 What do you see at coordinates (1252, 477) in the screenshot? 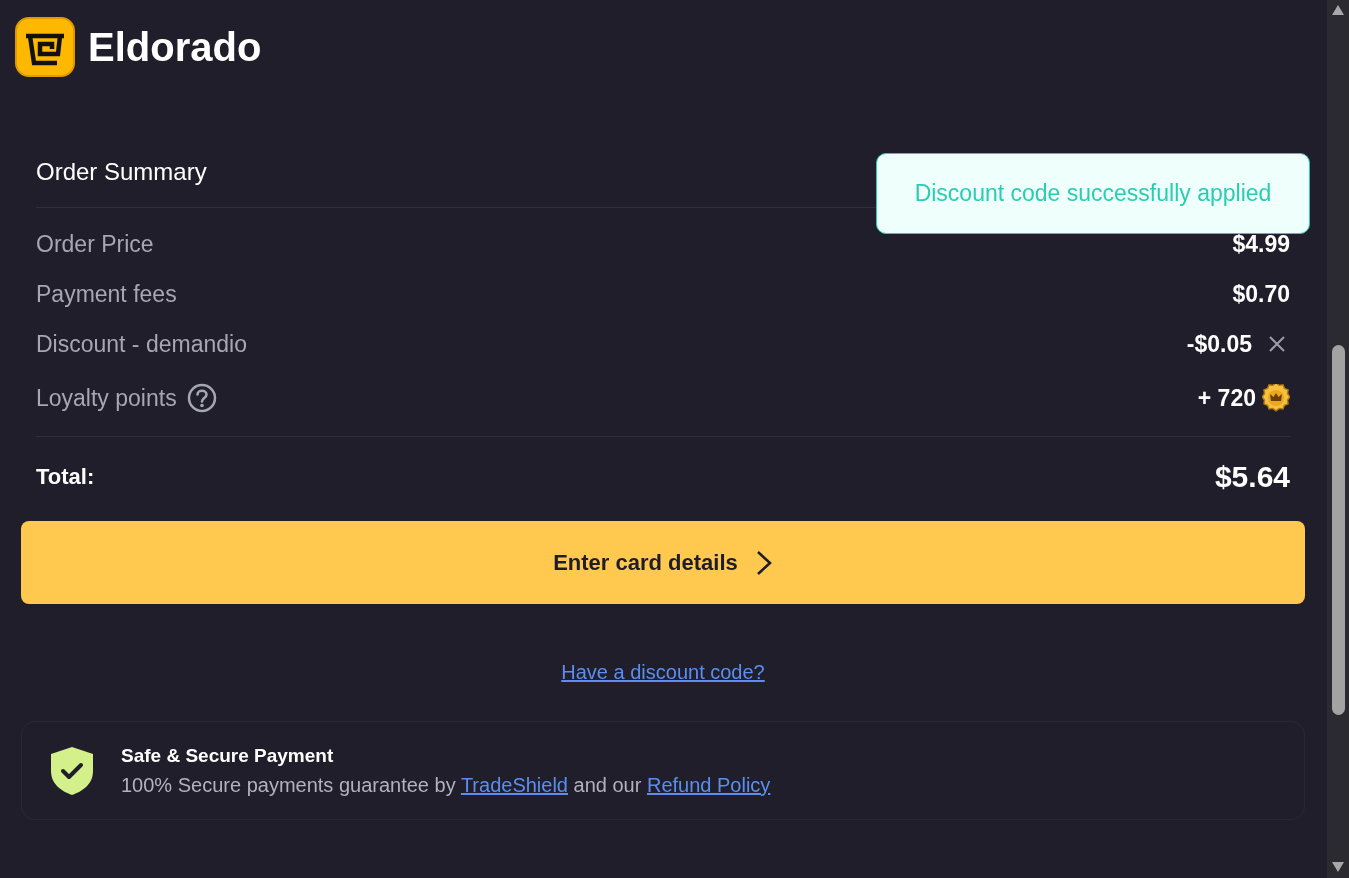
I see `total-value: $5.64` at bounding box center [1252, 477].